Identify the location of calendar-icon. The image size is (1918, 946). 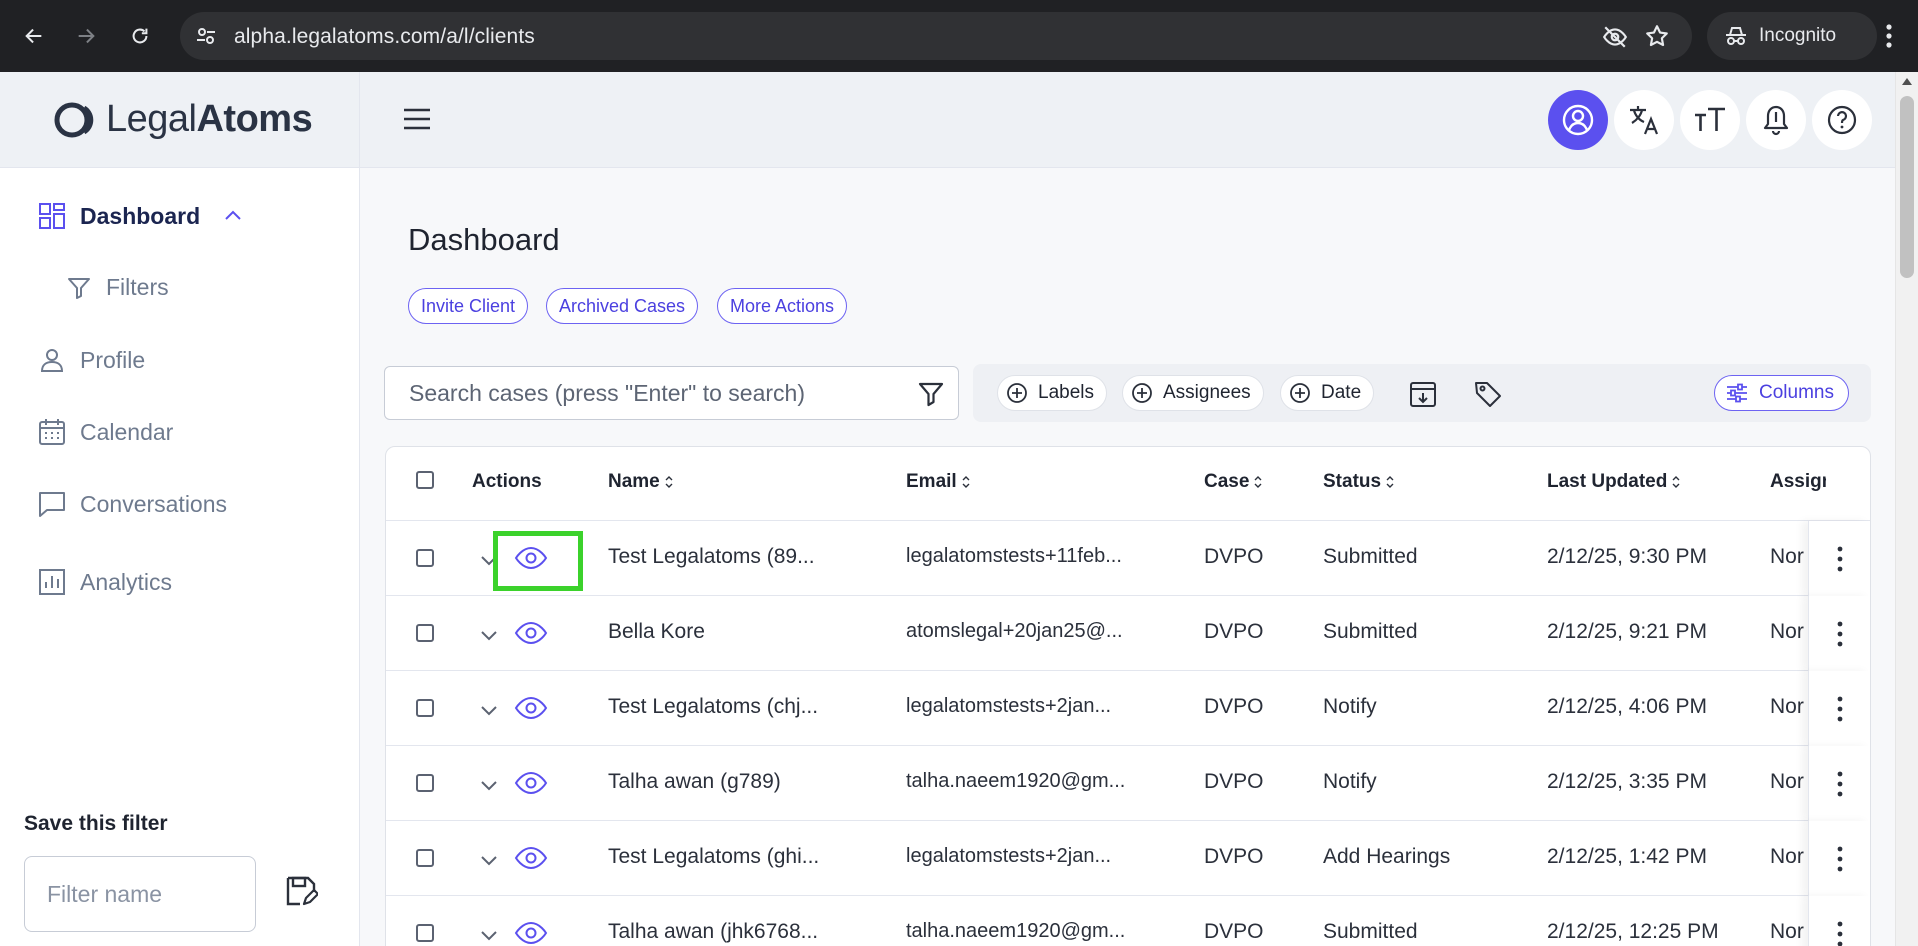
(52, 432).